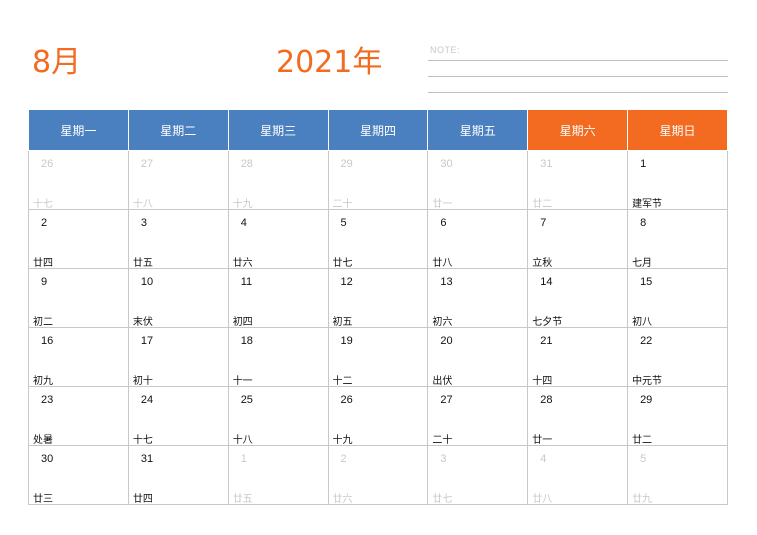 The width and height of the screenshot is (757, 535). I want to click on day-cell: 1 廿五, so click(278, 475).